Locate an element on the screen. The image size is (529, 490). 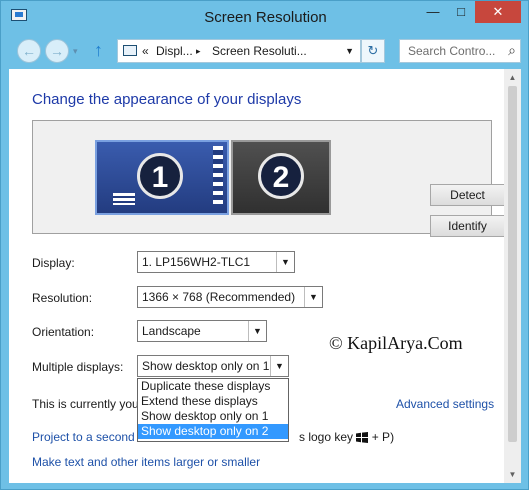
advanced-settings-link: Advanced settings is located at coordinates (445, 404).